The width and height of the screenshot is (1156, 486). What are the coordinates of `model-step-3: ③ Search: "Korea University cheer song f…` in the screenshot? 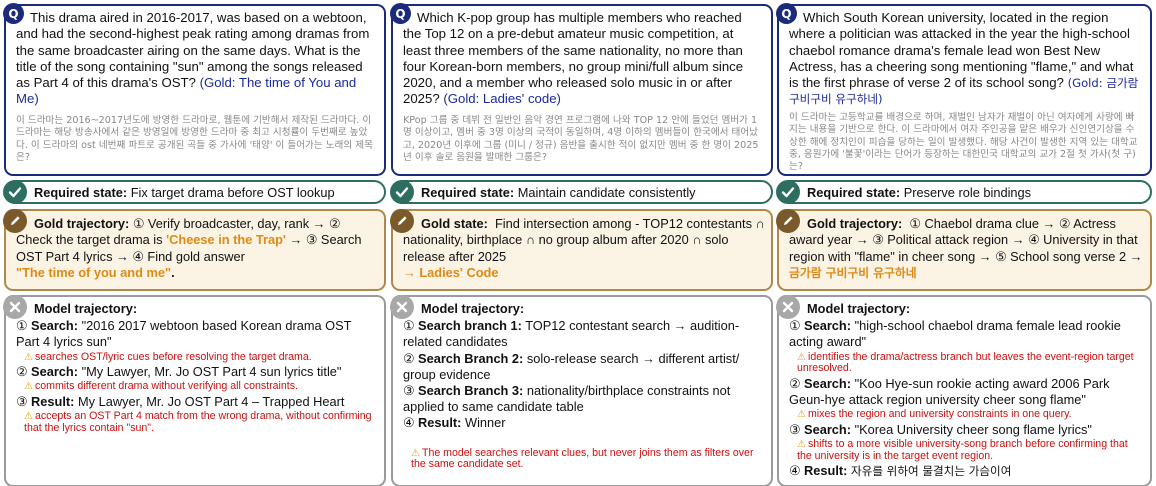 It's located at (940, 429).